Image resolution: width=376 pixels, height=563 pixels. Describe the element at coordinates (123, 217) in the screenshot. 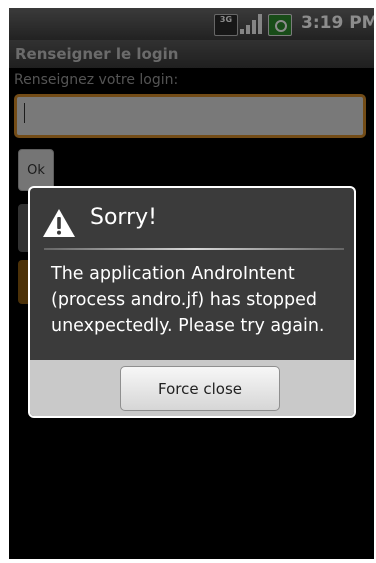

I see `dialog-title: Sorry!` at that location.